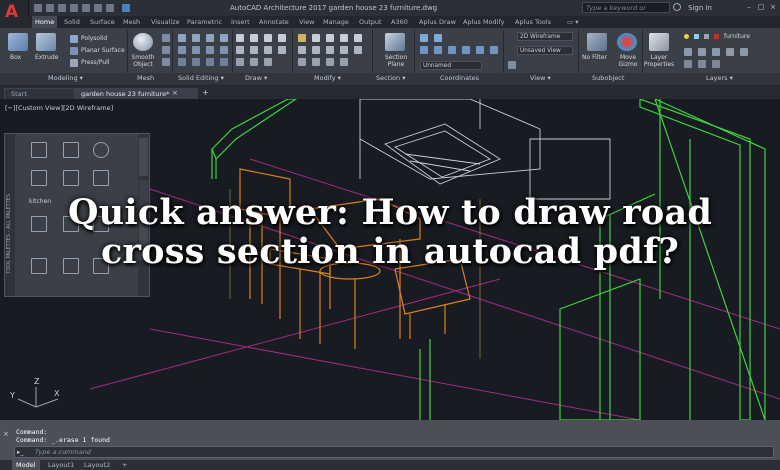 The image size is (780, 470). What do you see at coordinates (424, 38) in the screenshot?
I see `ucs-icon` at bounding box center [424, 38].